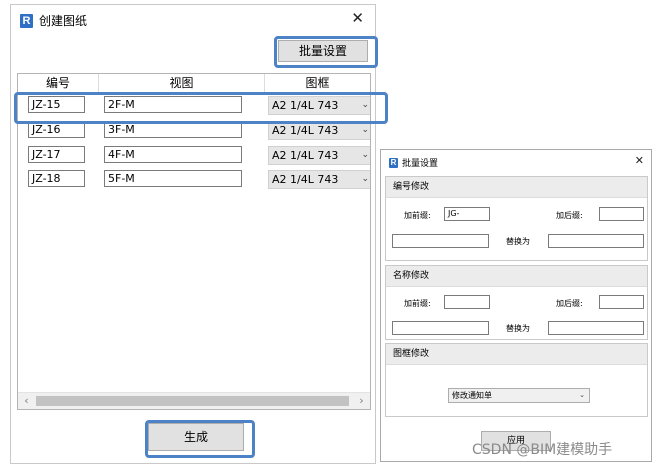  I want to click on view-name-input: 3F-M, so click(173, 129).